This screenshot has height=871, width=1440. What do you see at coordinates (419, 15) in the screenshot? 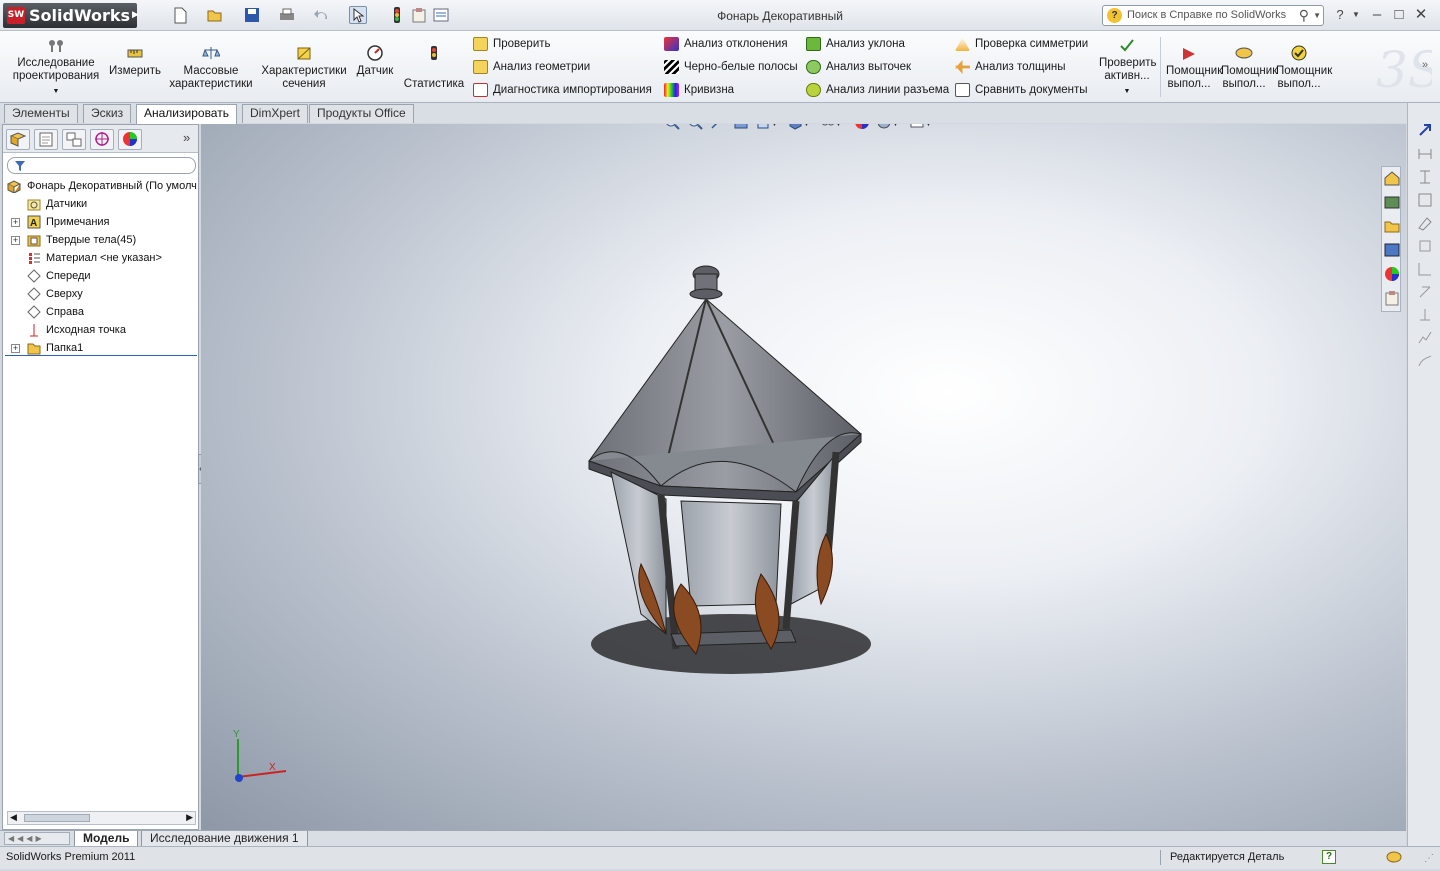
I see `file-properties-icon` at bounding box center [419, 15].